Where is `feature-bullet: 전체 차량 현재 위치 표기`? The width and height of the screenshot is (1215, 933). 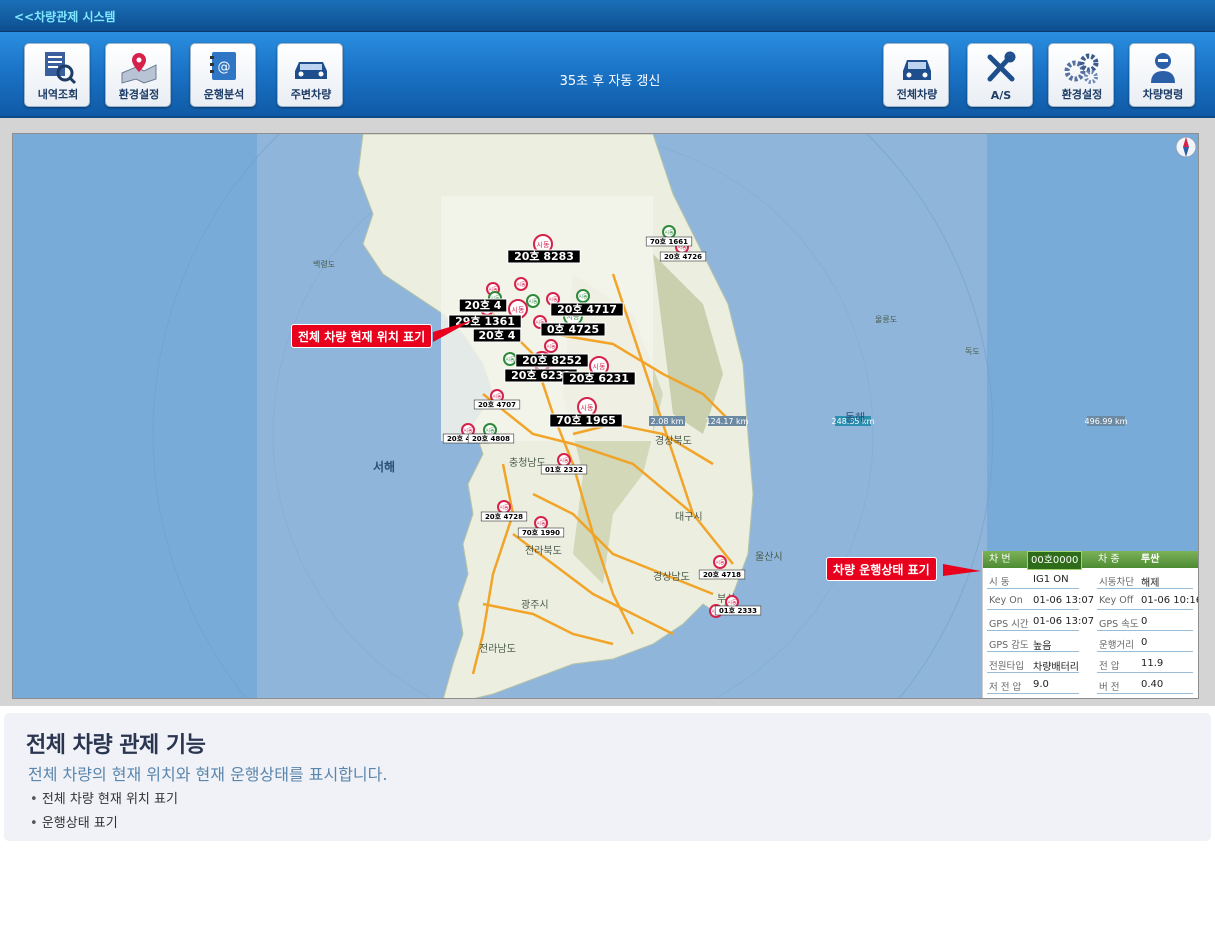 feature-bullet: 전체 차량 현재 위치 표기 is located at coordinates (104, 801).